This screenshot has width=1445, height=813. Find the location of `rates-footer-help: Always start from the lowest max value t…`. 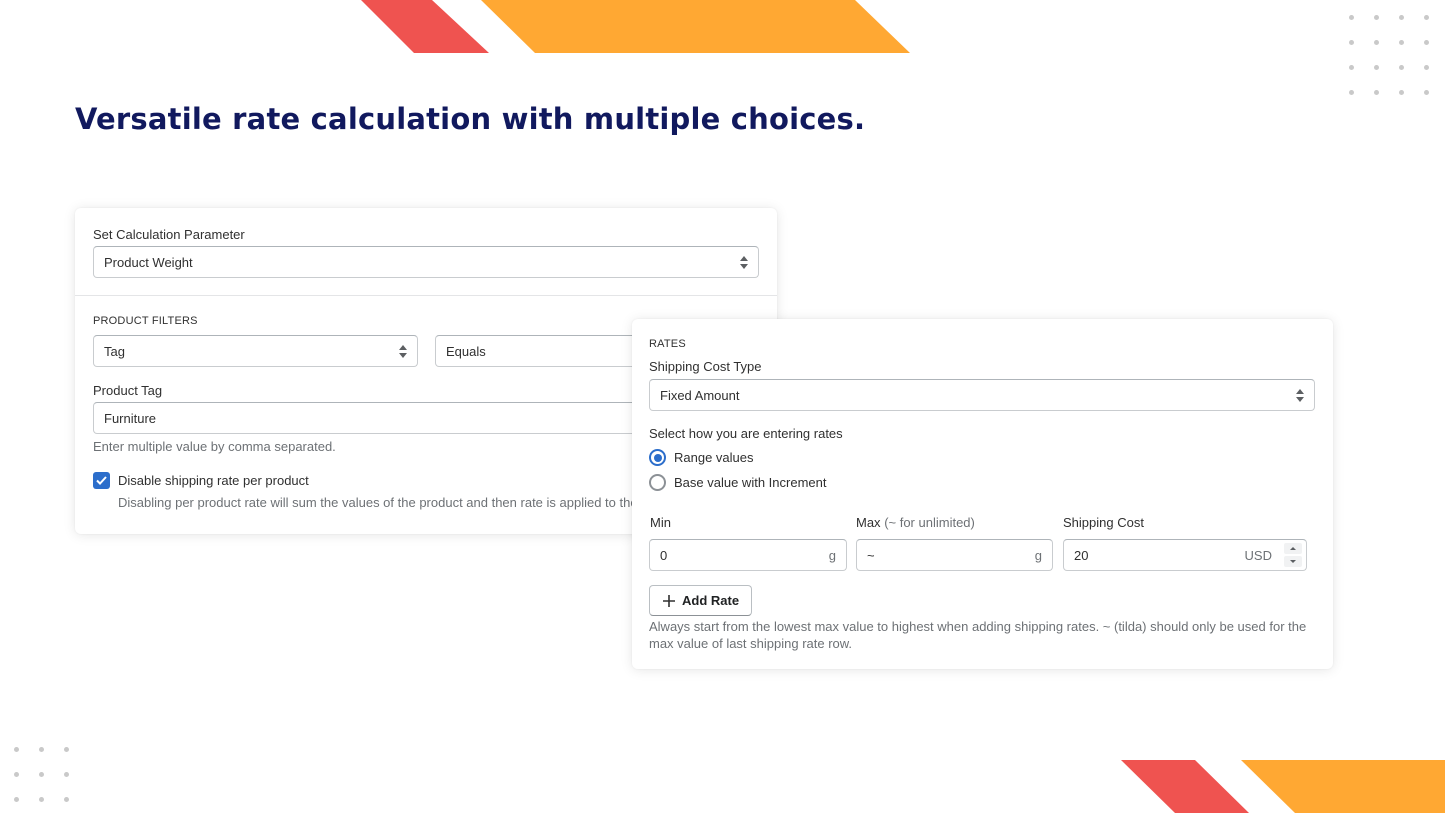

rates-footer-help: Always start from the lowest max value t… is located at coordinates (978, 635).